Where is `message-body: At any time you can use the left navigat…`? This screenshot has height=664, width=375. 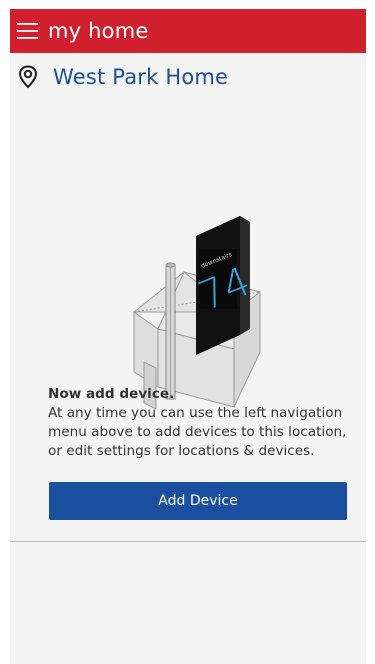
message-body: At any time you can use the left navigat… is located at coordinates (197, 432).